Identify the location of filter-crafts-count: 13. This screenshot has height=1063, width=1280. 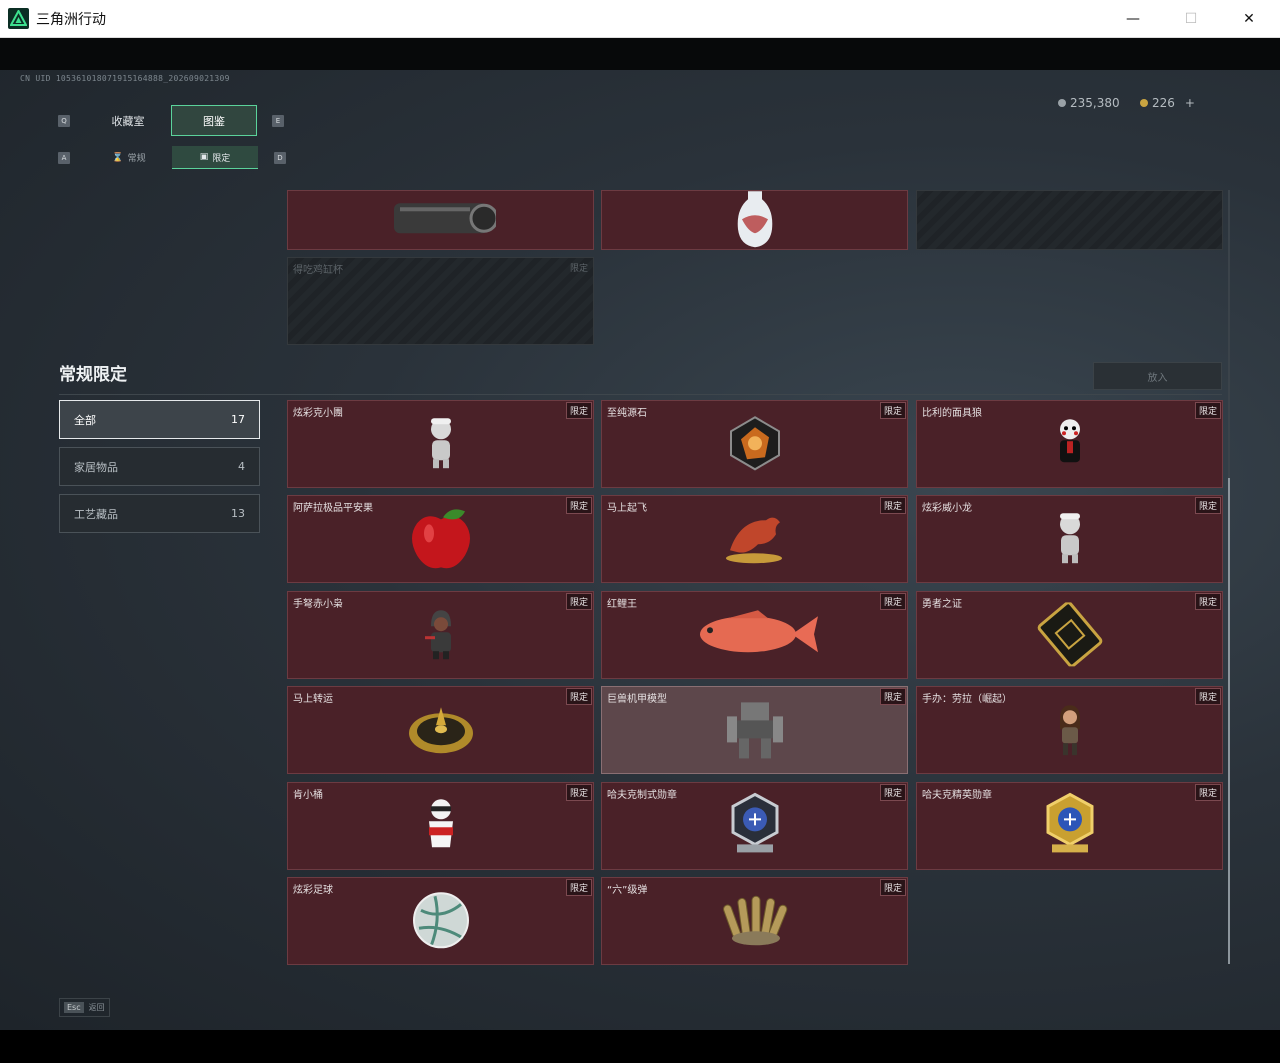
(238, 513).